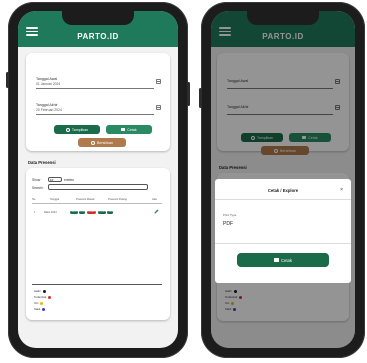  What do you see at coordinates (188, 94) in the screenshot?
I see `phone-power-button` at bounding box center [188, 94].